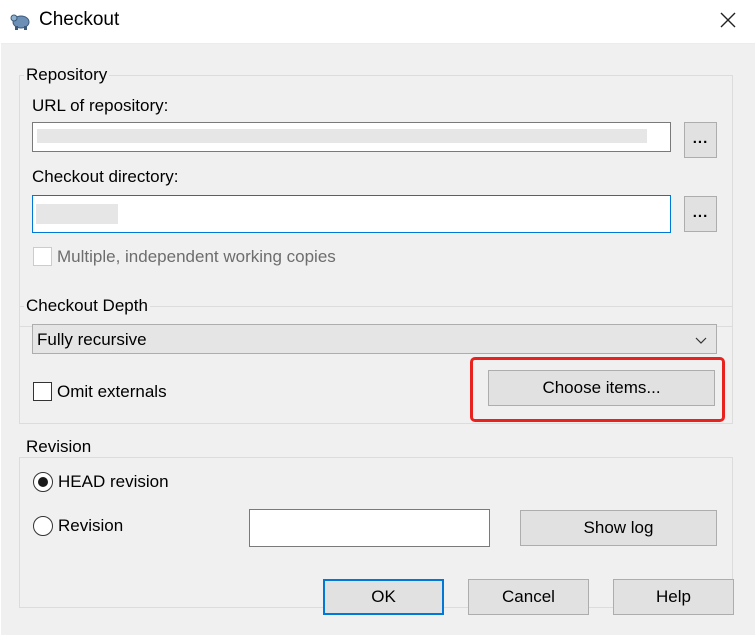 This screenshot has height=635, width=756. Describe the element at coordinates (42, 391) in the screenshot. I see `omit-externals-checkbox` at that location.